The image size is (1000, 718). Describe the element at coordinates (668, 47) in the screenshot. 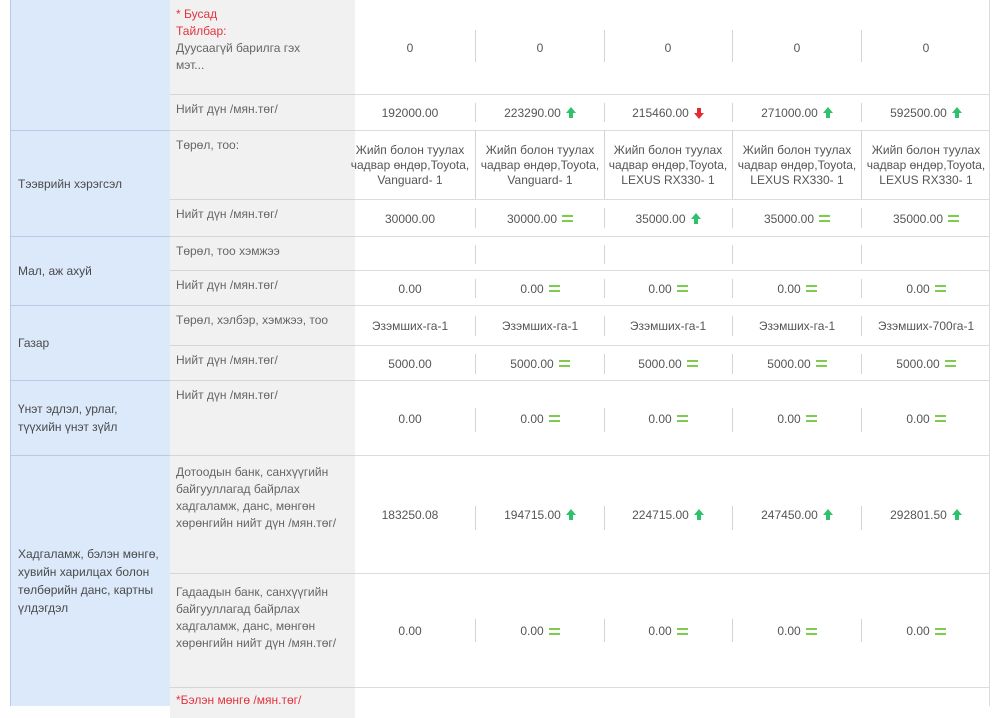

I see `other-value: 0` at that location.